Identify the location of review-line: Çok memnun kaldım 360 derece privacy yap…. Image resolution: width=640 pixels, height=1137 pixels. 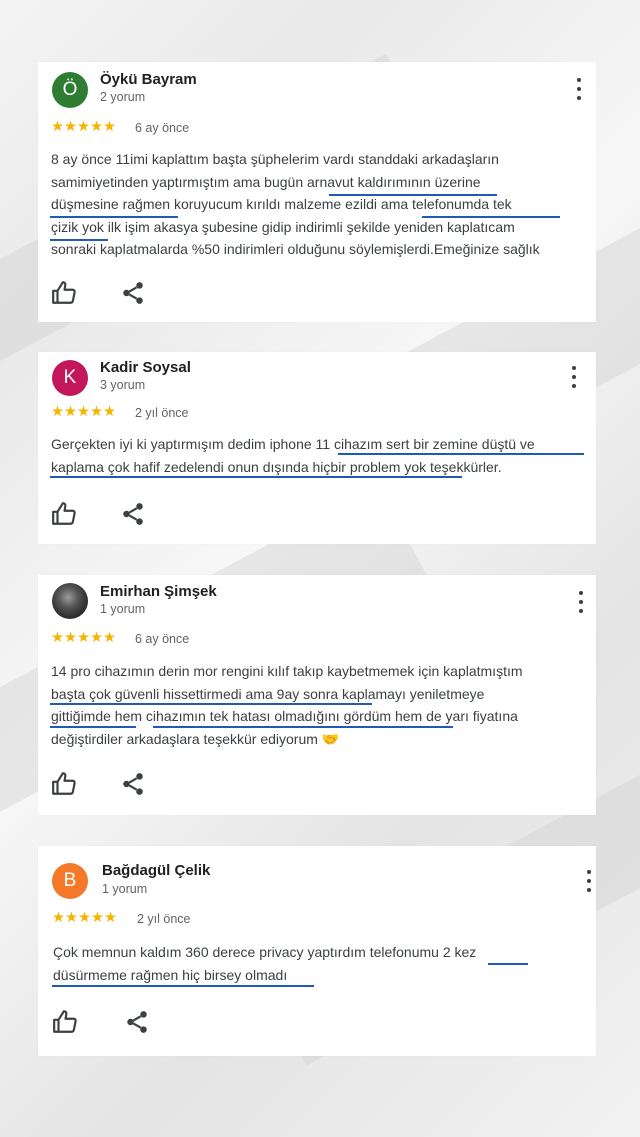
(265, 952).